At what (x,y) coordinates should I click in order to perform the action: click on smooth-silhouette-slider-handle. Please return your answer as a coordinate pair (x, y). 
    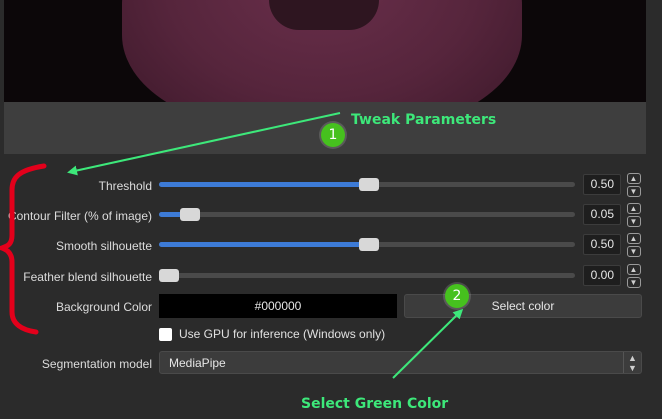
    Looking at the image, I should click on (369, 244).